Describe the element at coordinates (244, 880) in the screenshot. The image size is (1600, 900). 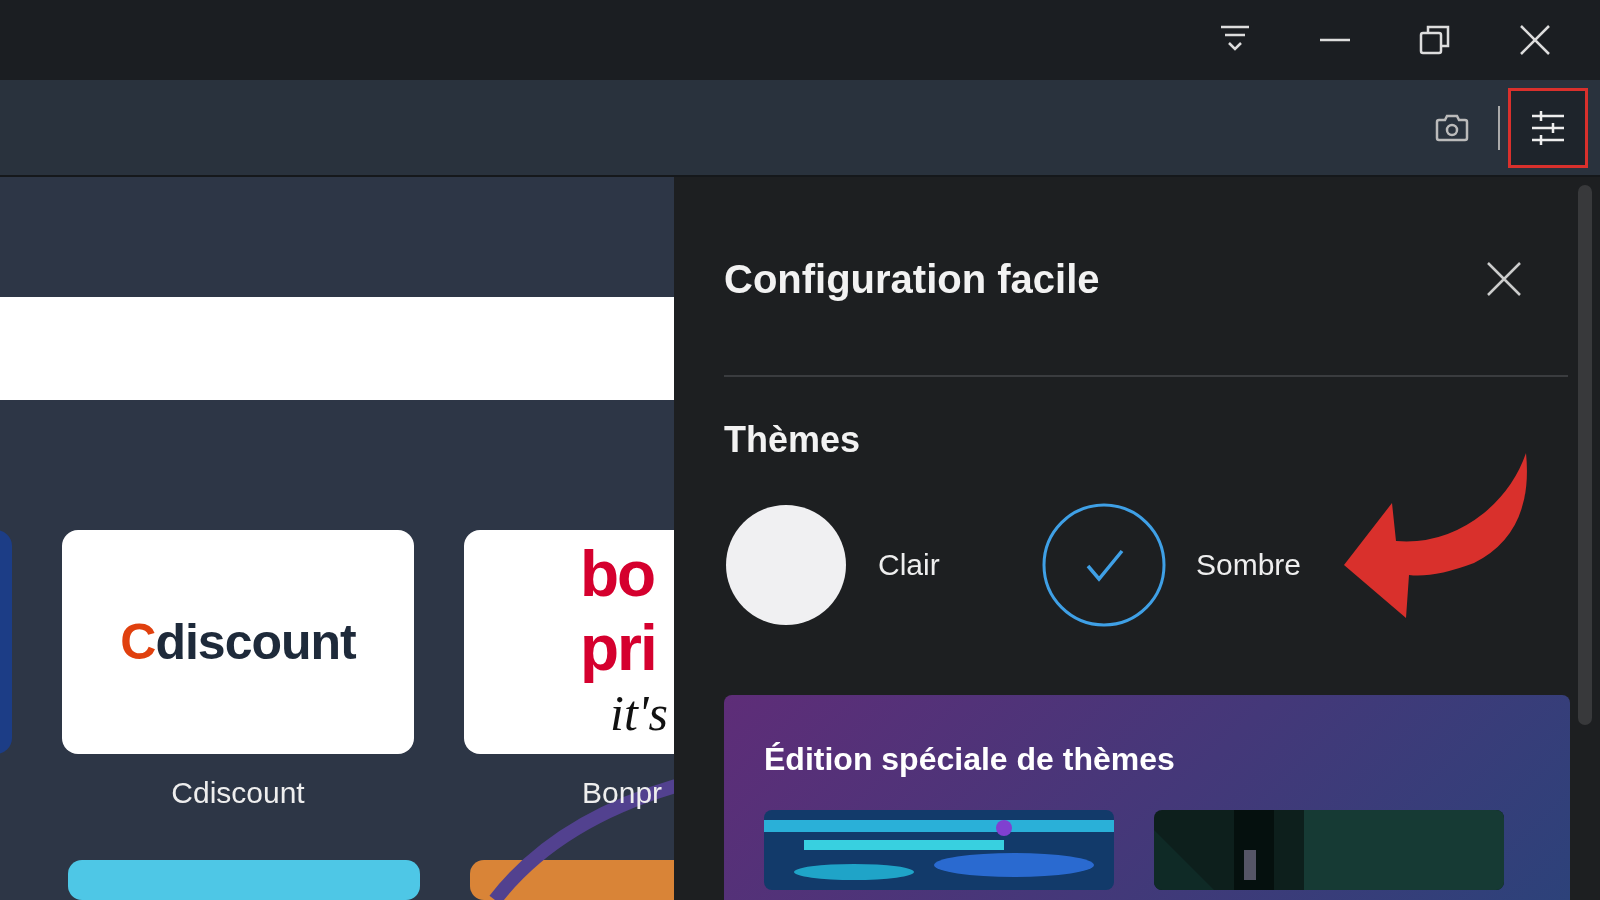
I see `site-tile` at that location.